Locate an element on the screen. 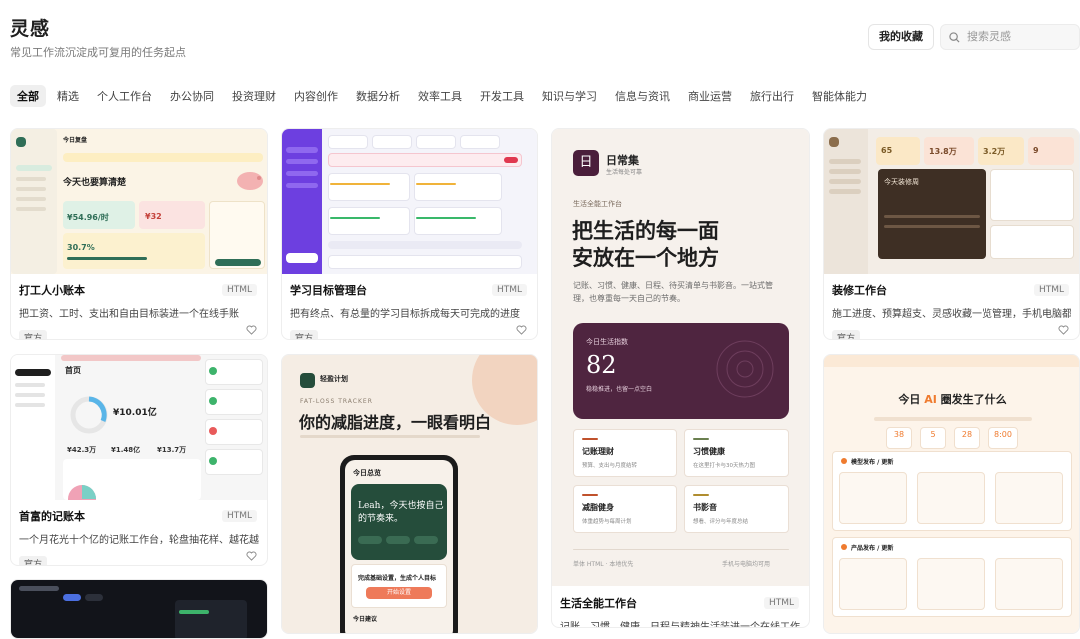 The width and height of the screenshot is (1080, 639). app-logo: 日 is located at coordinates (586, 163).